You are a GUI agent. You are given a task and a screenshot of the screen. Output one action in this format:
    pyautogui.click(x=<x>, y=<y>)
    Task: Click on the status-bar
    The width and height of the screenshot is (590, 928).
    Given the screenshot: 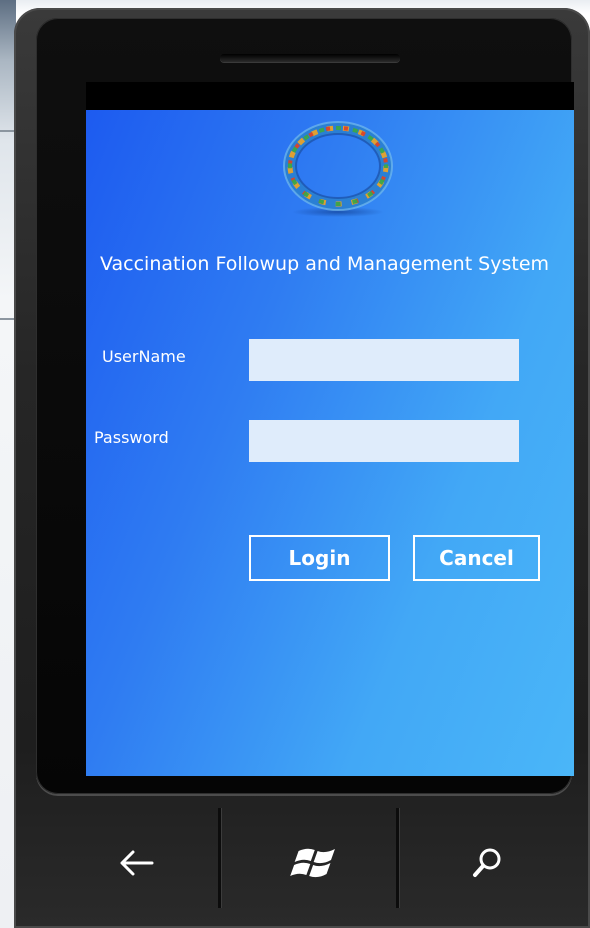 What is the action you would take?
    pyautogui.click(x=330, y=96)
    